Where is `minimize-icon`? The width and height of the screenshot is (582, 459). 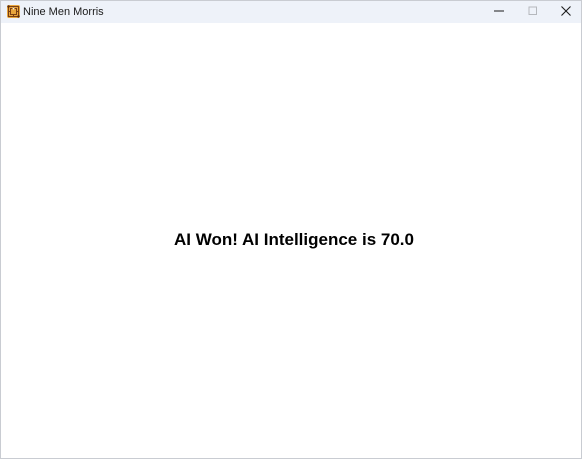 minimize-icon is located at coordinates (499, 12).